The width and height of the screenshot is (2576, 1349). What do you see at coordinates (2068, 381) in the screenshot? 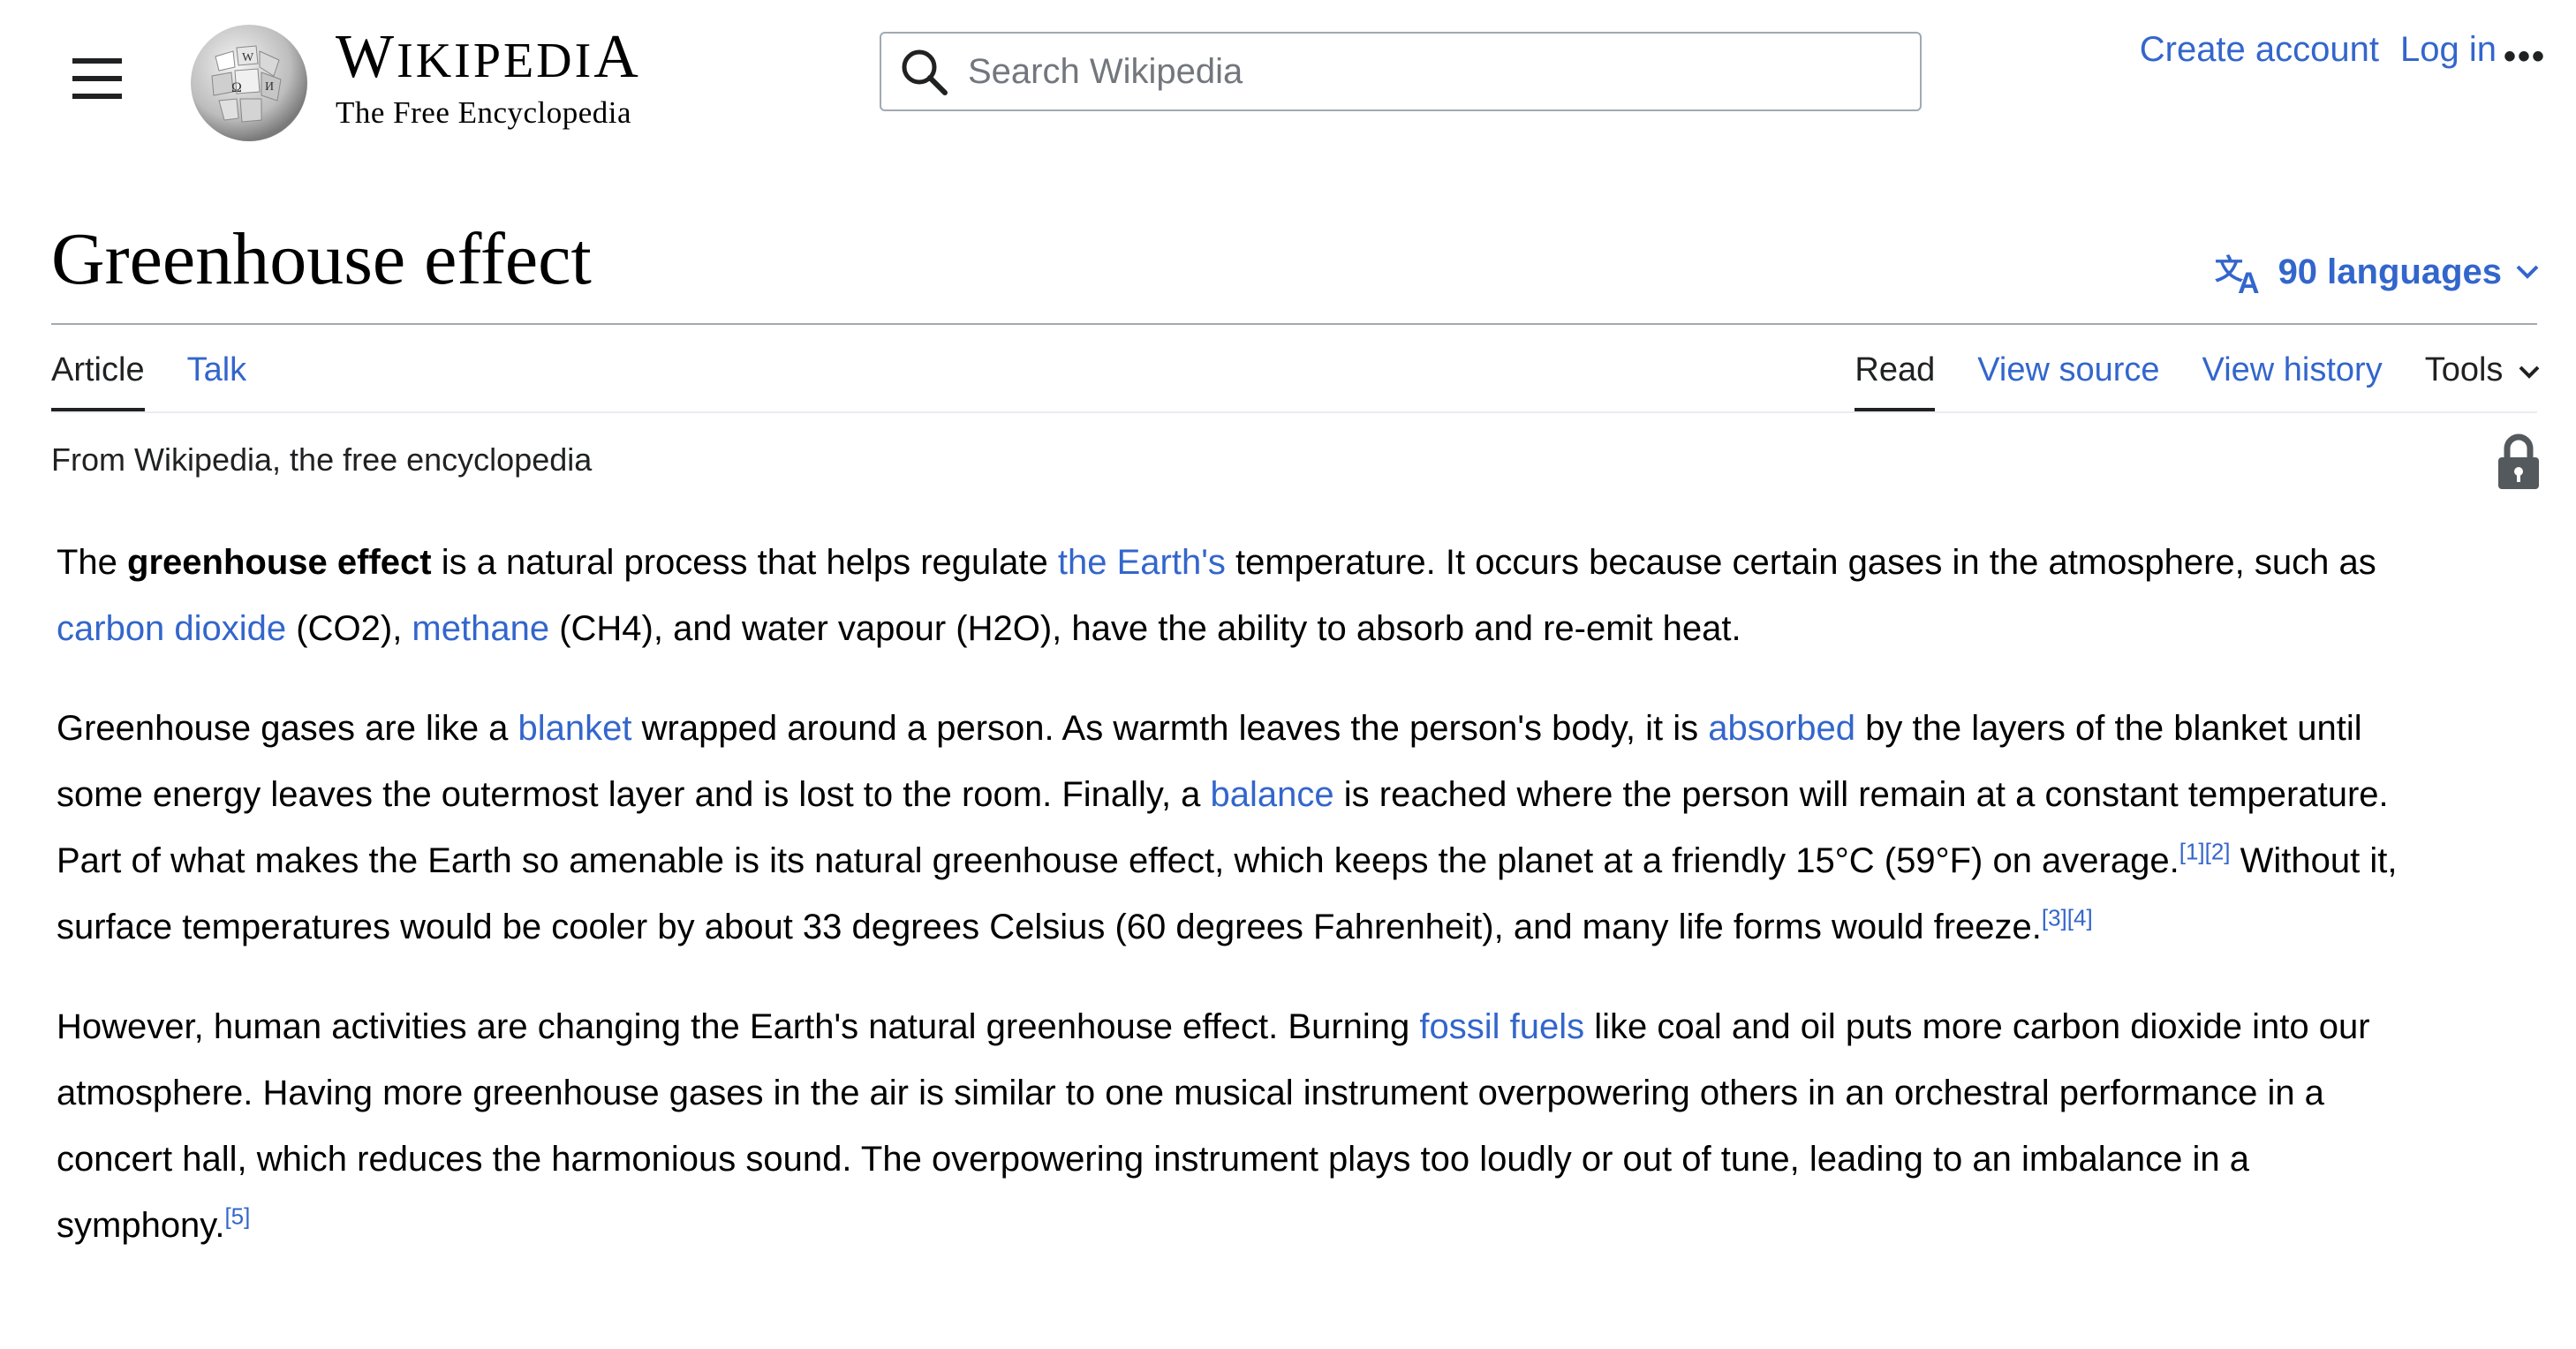
I see `tab-view-source: View source` at bounding box center [2068, 381].